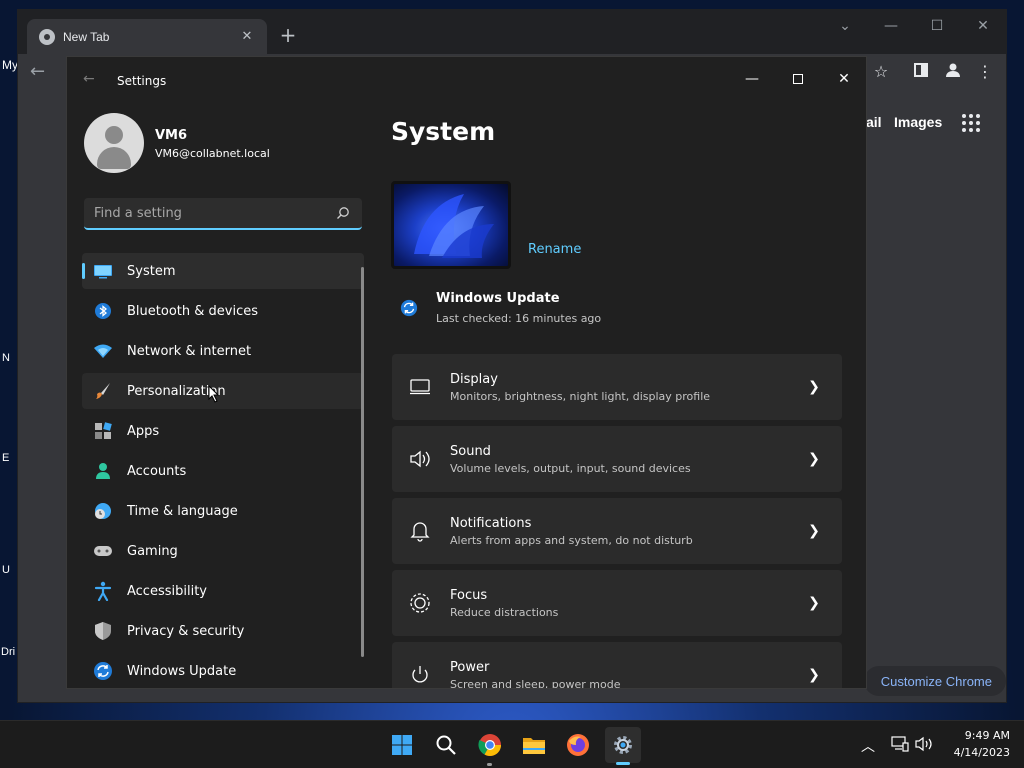 This screenshot has height=768, width=1024. Describe the element at coordinates (469, 595) in the screenshot. I see `card-title: Focus` at that location.